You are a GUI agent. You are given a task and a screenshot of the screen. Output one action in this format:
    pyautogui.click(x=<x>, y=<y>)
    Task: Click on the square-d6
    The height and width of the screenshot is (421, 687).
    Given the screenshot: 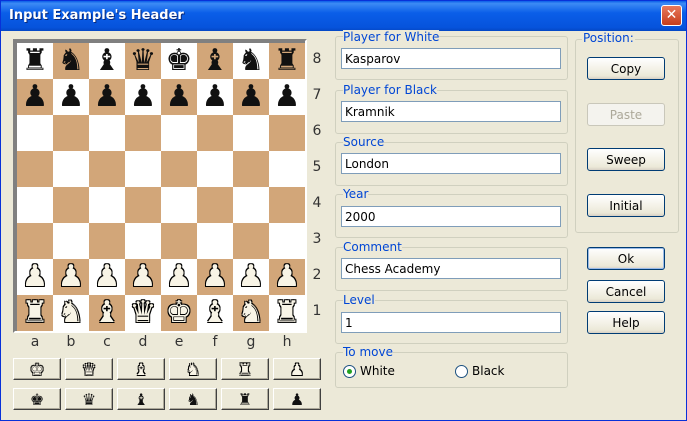 What is the action you would take?
    pyautogui.click(x=143, y=133)
    